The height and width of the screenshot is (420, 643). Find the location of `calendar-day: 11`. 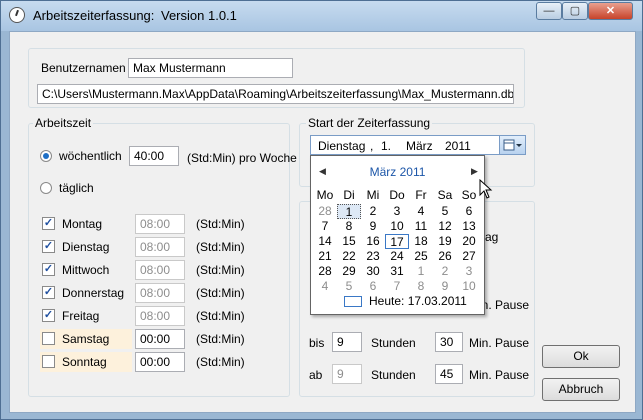

calendar-day: 11 is located at coordinates (421, 226).